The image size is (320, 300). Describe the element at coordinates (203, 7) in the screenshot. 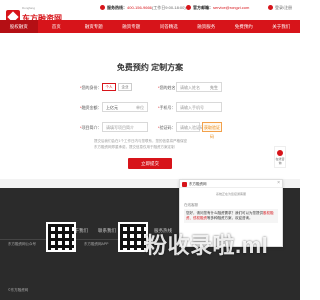

I see `email-label: 官方邮箱：` at that location.